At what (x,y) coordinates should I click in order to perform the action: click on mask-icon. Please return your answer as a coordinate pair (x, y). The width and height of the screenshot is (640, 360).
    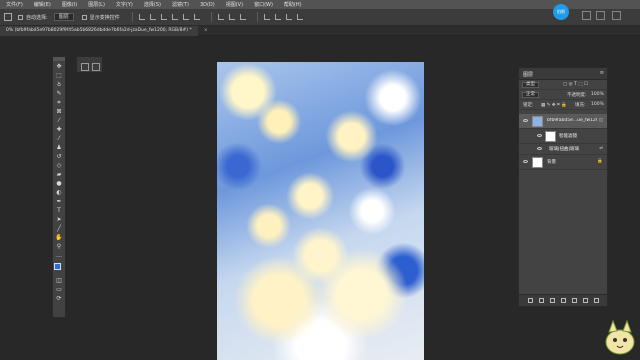
    Looking at the image, I should click on (552, 300).